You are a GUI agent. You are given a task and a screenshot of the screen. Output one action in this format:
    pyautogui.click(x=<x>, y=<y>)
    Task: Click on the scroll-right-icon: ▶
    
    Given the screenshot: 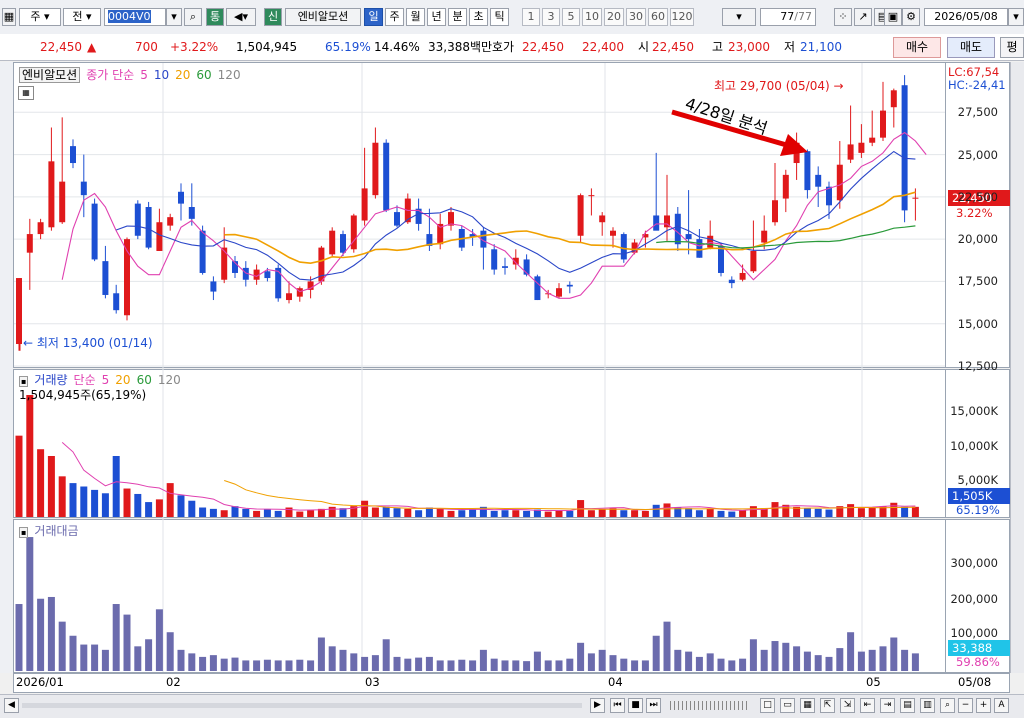 What is the action you would take?
    pyautogui.click(x=597, y=705)
    